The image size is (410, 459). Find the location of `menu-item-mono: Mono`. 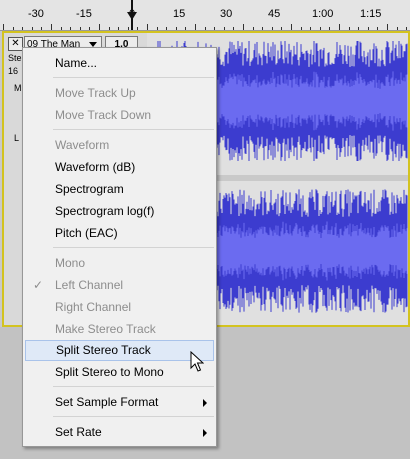

menu-item-mono: Mono is located at coordinates (119, 263).